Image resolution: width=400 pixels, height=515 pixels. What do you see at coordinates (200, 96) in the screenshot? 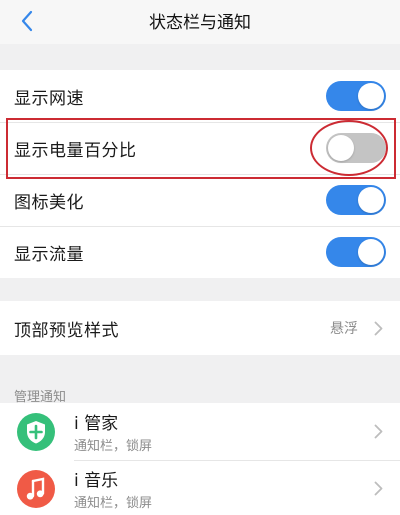
I see `setting-row-network-speed: 显示网速` at bounding box center [200, 96].